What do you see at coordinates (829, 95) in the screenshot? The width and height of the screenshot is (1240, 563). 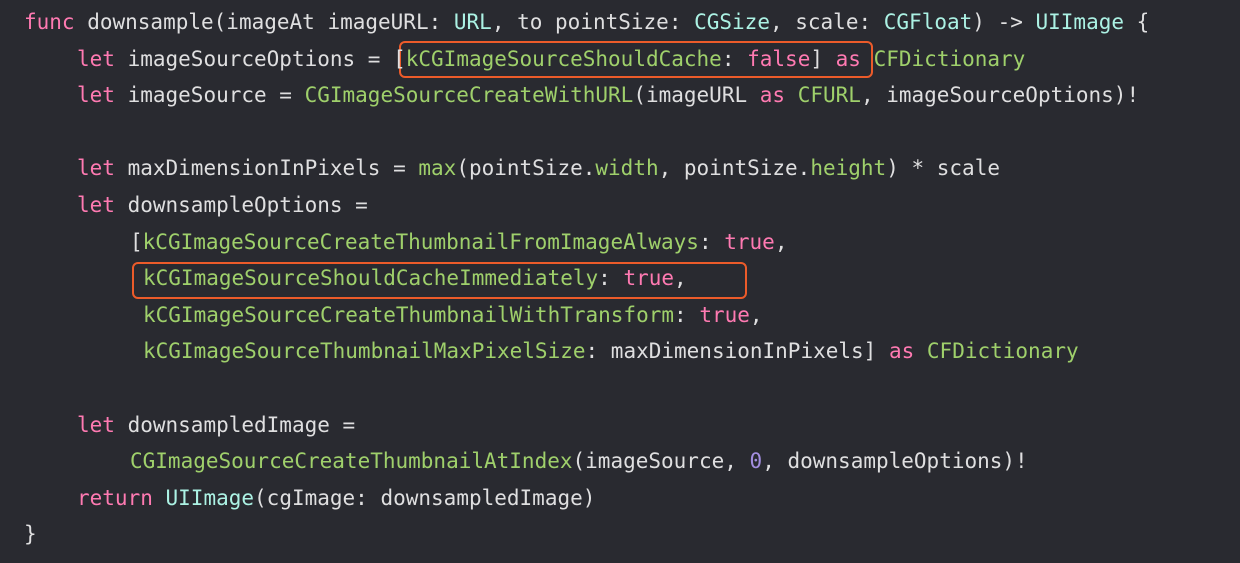 I see `type-cfurl: CFURL` at bounding box center [829, 95].